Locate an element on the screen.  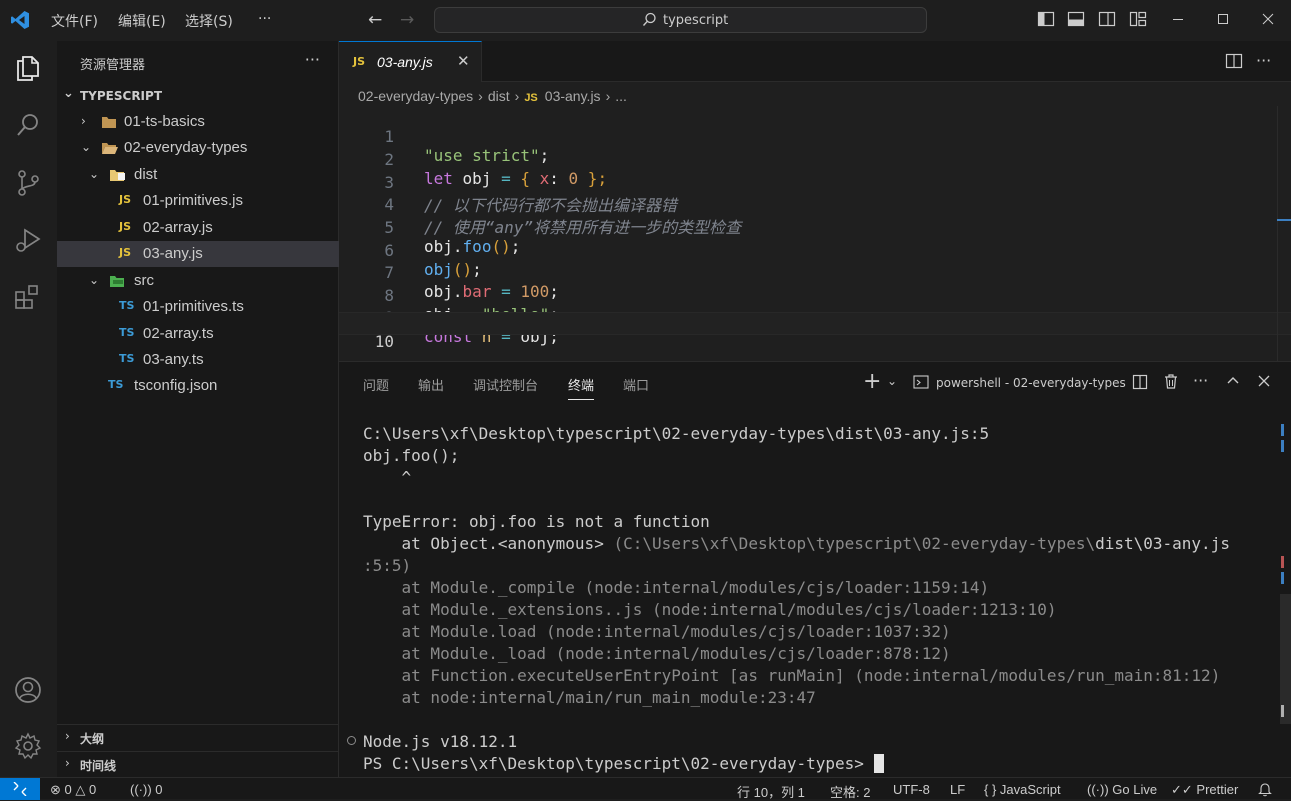
tree-folder-01-ts-basics: › 01-ts-basics is located at coordinates (198, 122).